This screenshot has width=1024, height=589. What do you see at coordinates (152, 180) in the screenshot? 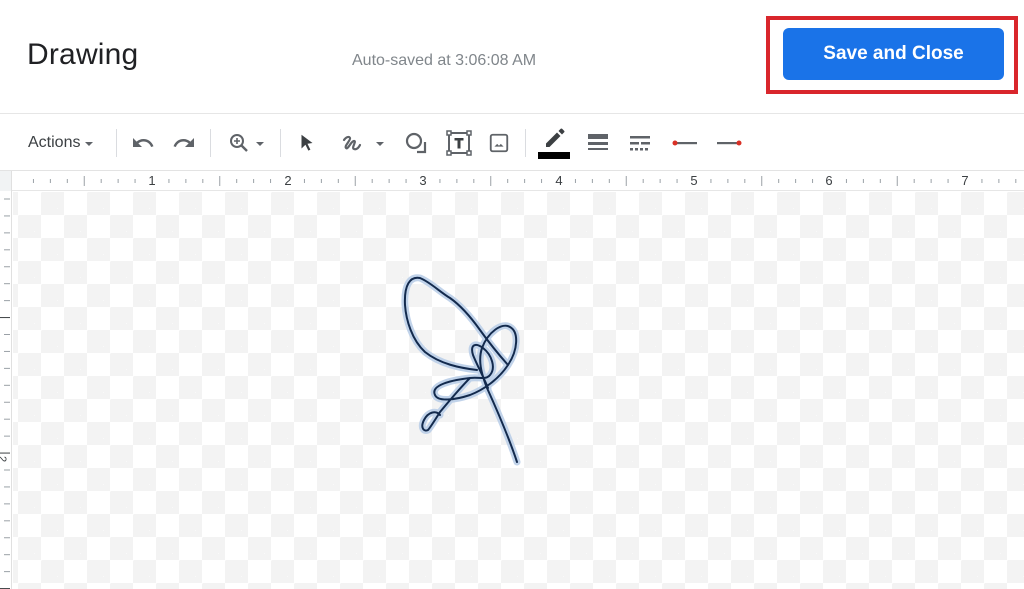
I see `ruler-label: 1` at bounding box center [152, 180].